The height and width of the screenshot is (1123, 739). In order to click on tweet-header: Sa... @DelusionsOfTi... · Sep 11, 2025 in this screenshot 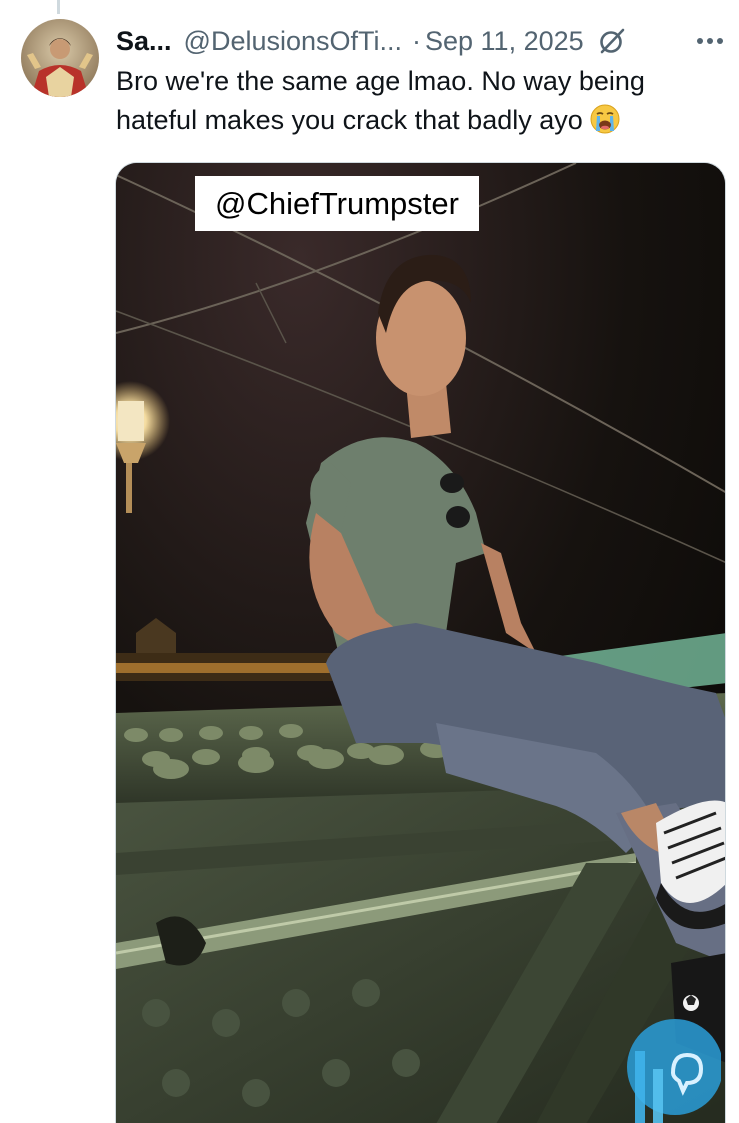, I will do `click(421, 41)`.